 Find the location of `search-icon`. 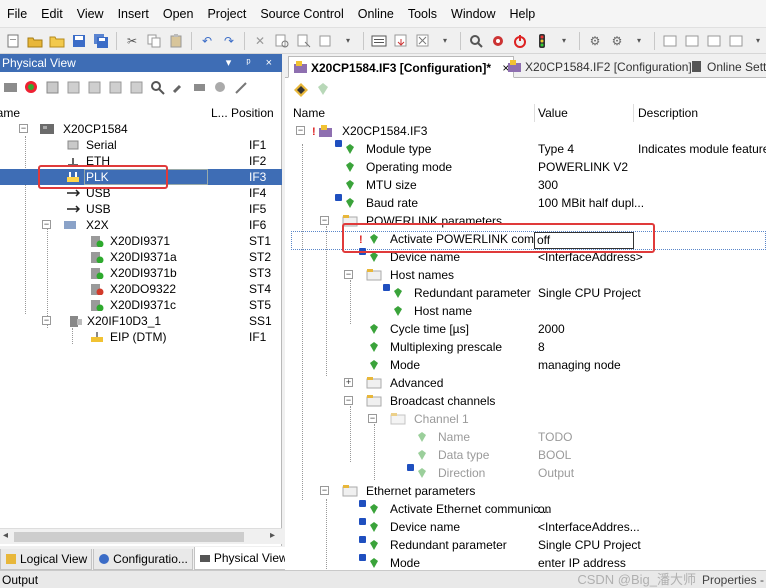

search-icon is located at coordinates (157, 87).